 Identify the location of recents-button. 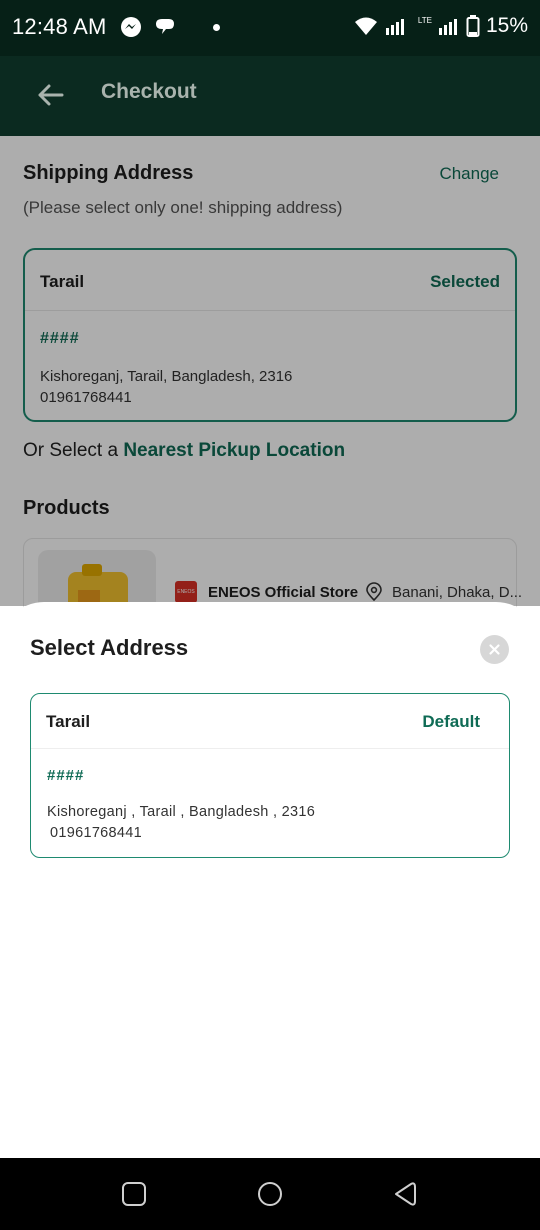
(134, 1194).